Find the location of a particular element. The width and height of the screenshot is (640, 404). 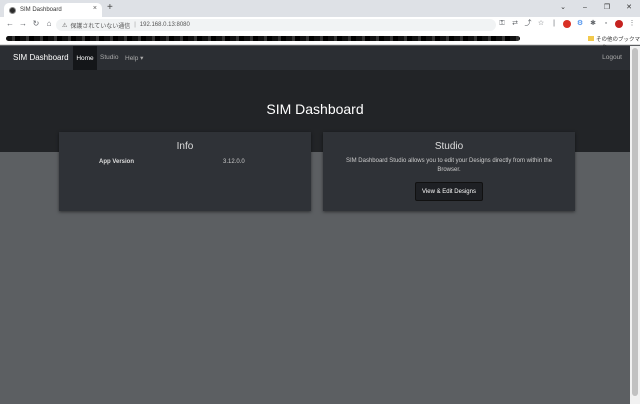

browser-menu-icon: ⋮ is located at coordinates (632, 24).